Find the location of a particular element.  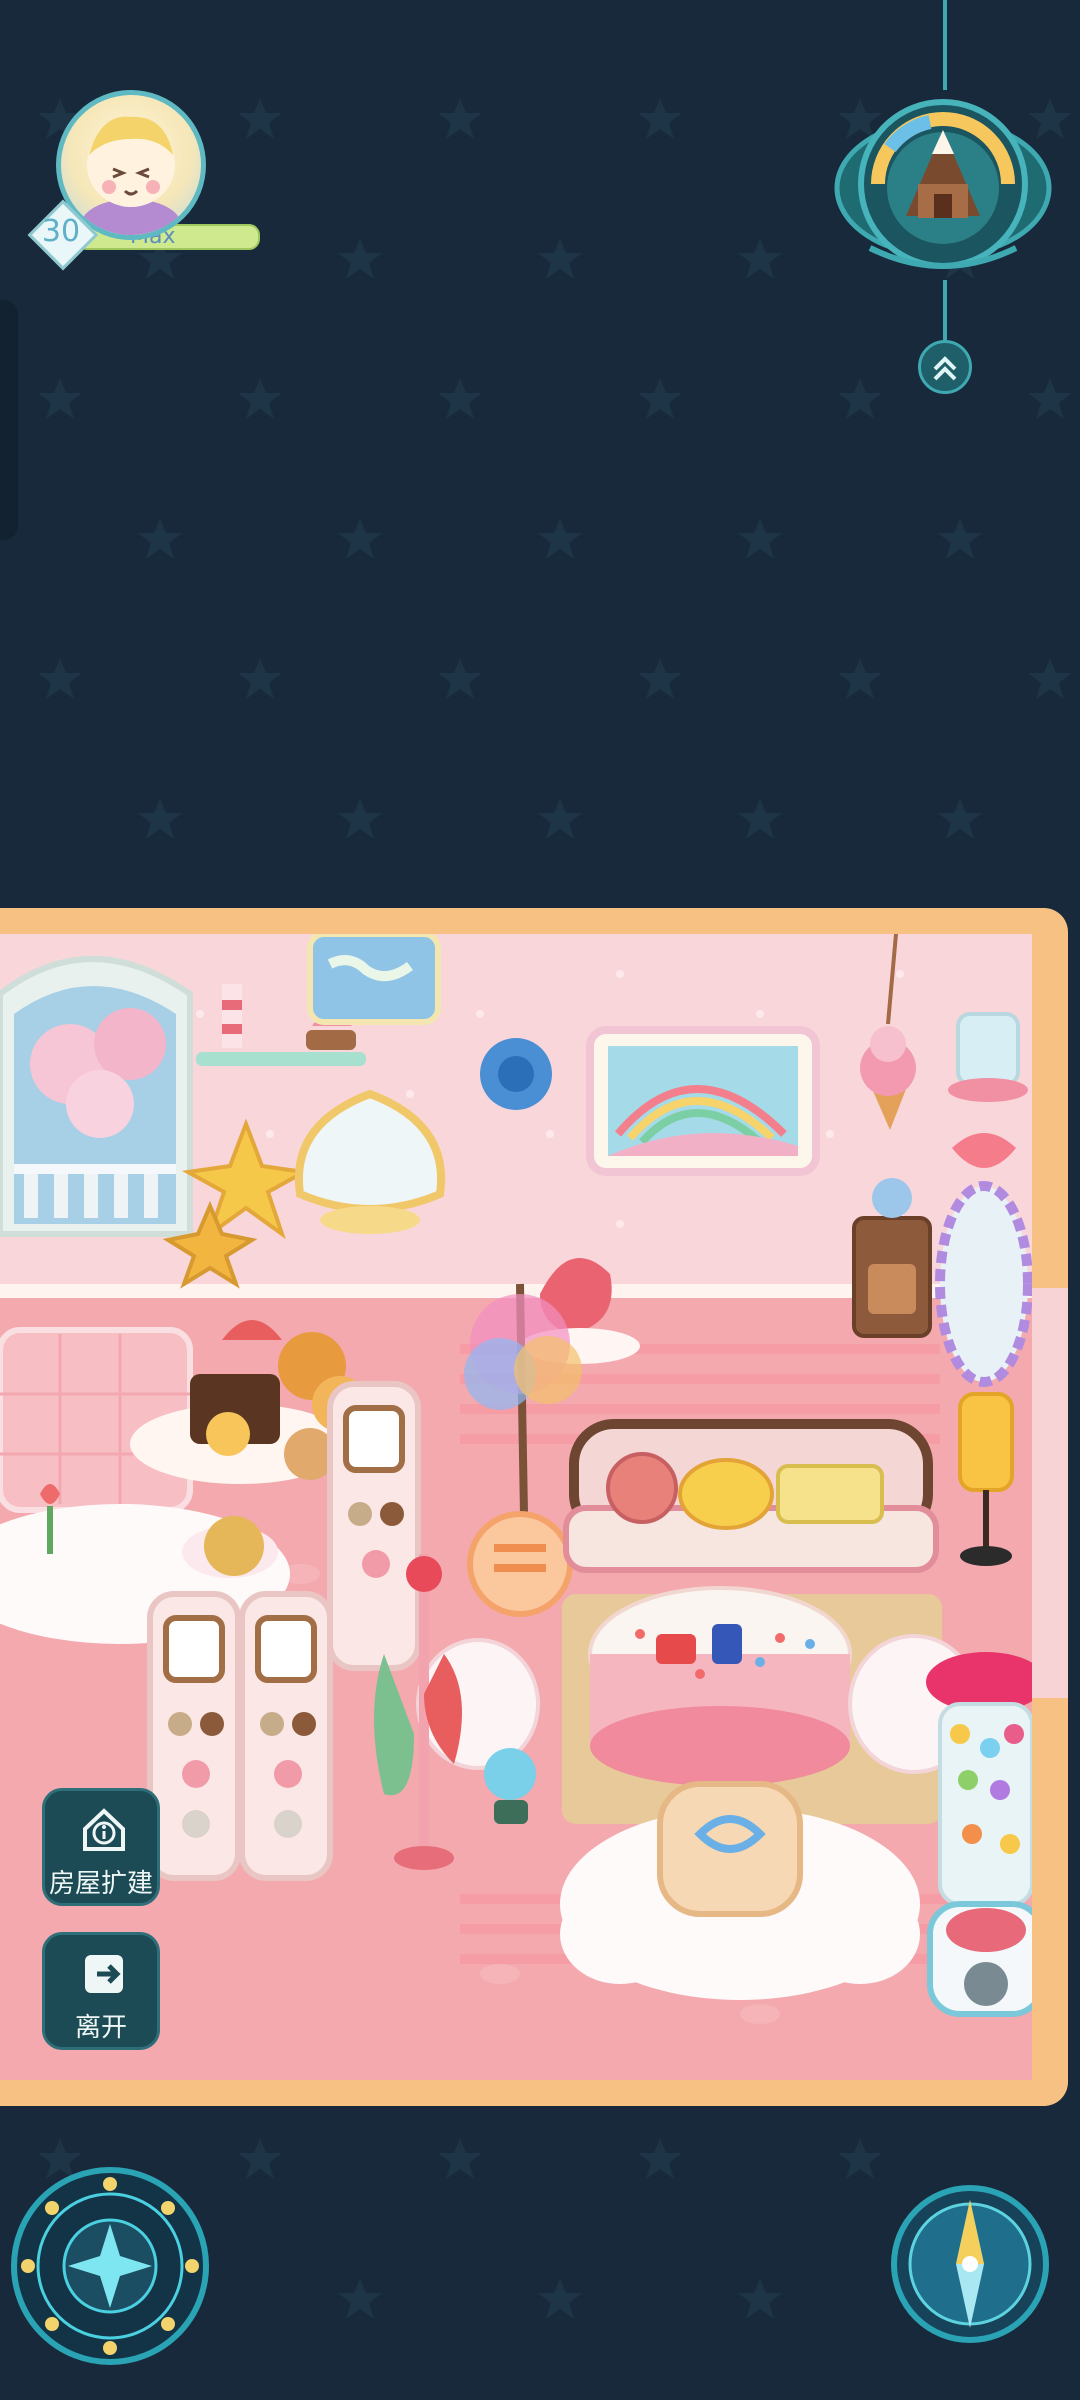

magic-circle-button is located at coordinates (110, 2266).